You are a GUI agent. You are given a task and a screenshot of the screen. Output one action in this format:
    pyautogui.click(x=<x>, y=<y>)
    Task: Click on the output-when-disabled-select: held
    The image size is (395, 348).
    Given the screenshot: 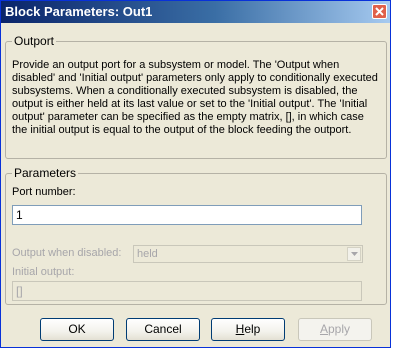 What is the action you would take?
    pyautogui.click(x=248, y=254)
    